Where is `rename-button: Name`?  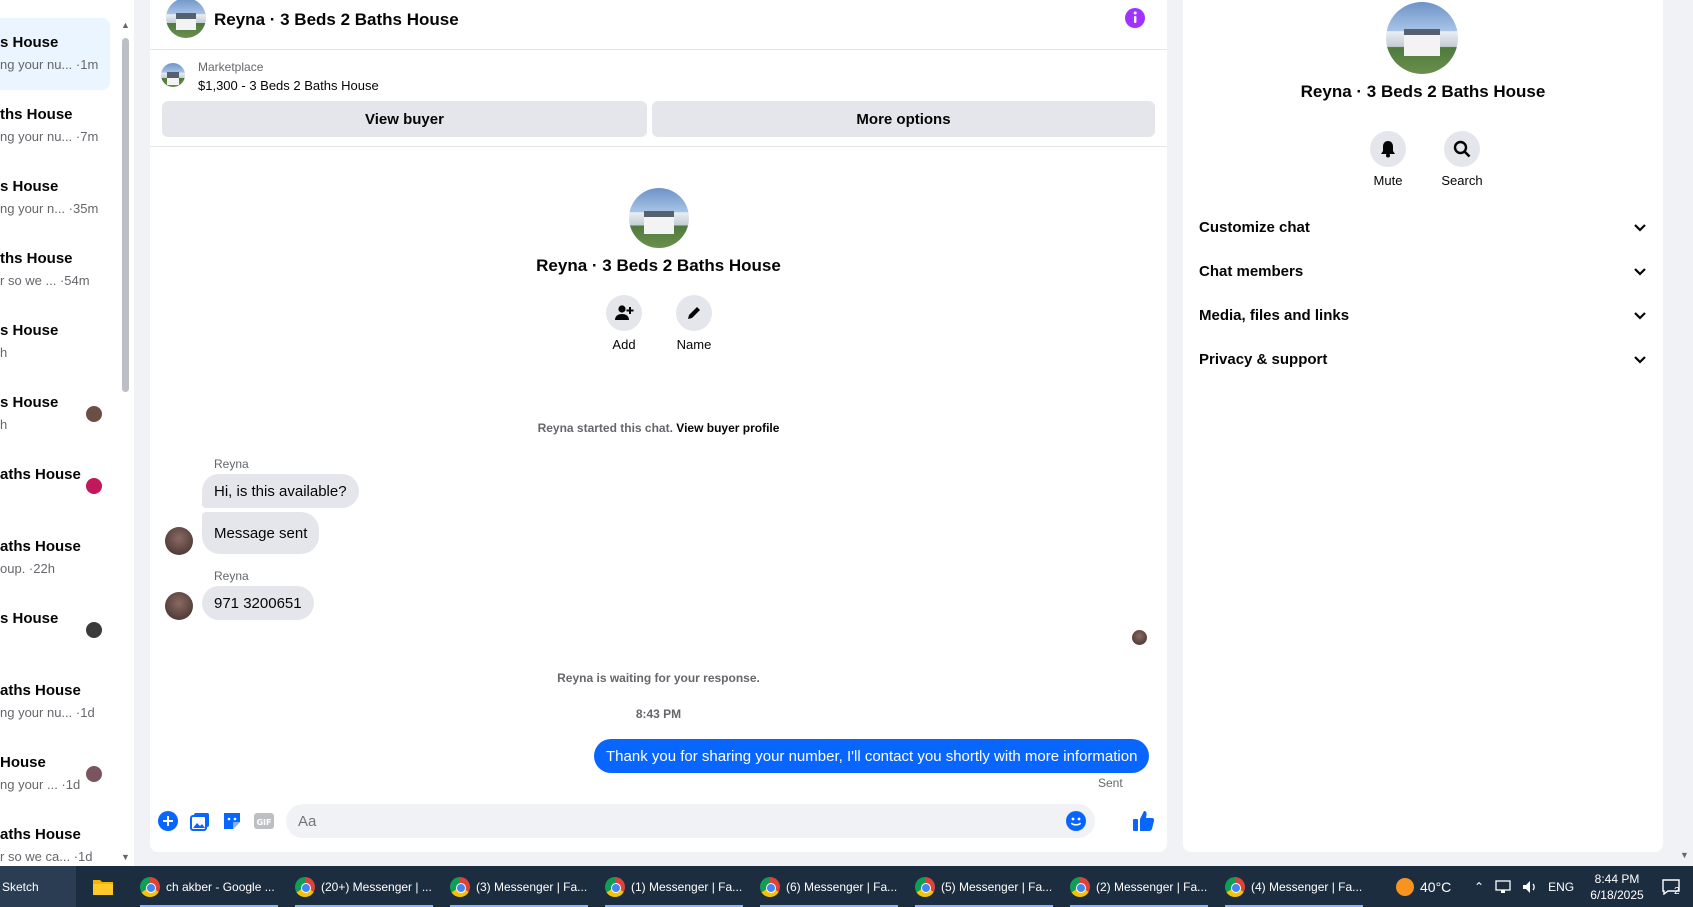
rename-button: Name is located at coordinates (694, 323).